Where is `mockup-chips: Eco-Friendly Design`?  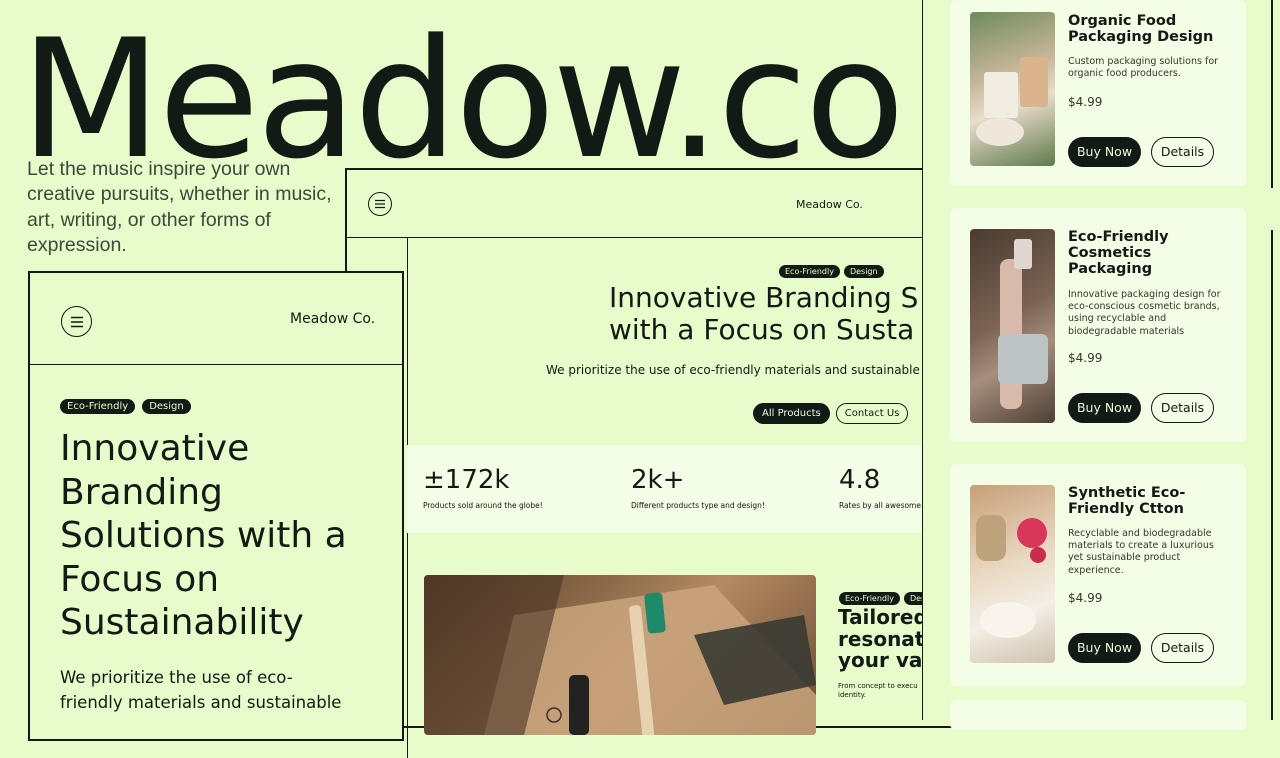
mockup-chips: Eco-Friendly Design is located at coordinates (833, 268).